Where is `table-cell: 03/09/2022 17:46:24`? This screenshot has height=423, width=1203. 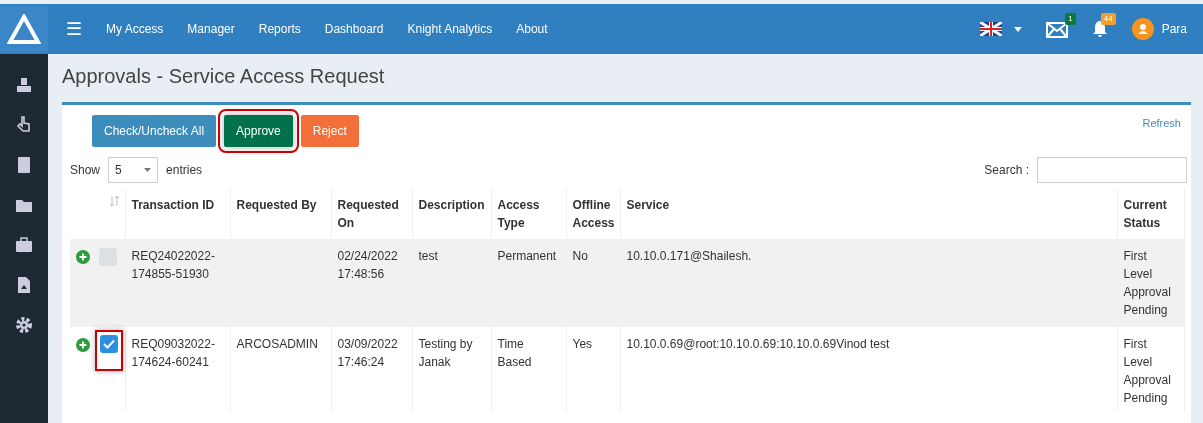 table-cell: 03/09/2022 17:46:24 is located at coordinates (367, 353).